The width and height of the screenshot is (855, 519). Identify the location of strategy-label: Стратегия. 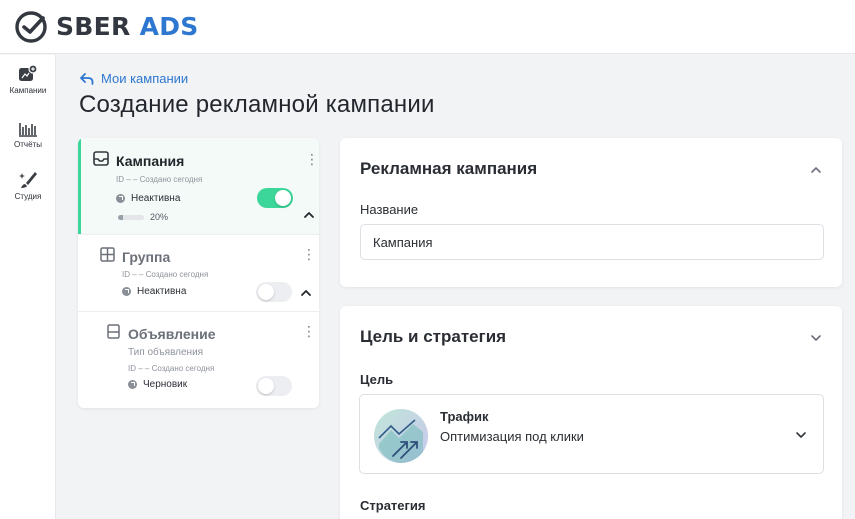
(393, 505).